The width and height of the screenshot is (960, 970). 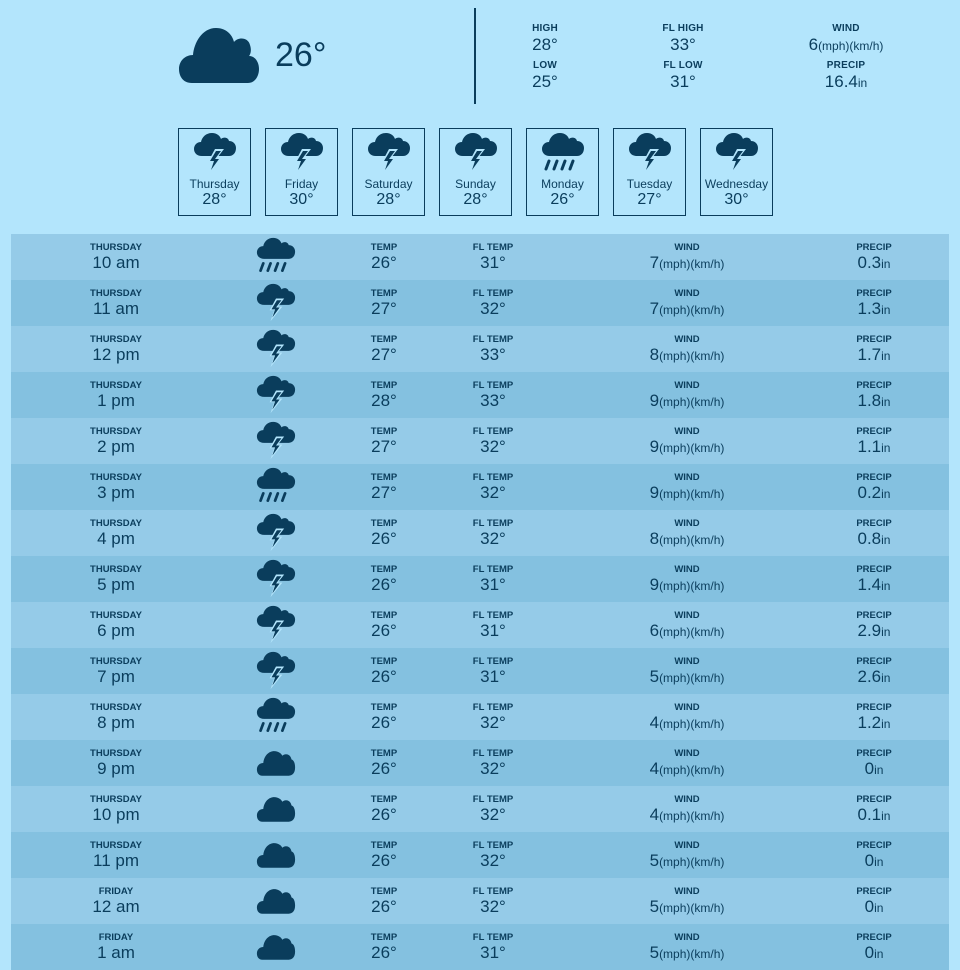 What do you see at coordinates (214, 172) in the screenshot?
I see `day-card-thursday: Thursday 28°` at bounding box center [214, 172].